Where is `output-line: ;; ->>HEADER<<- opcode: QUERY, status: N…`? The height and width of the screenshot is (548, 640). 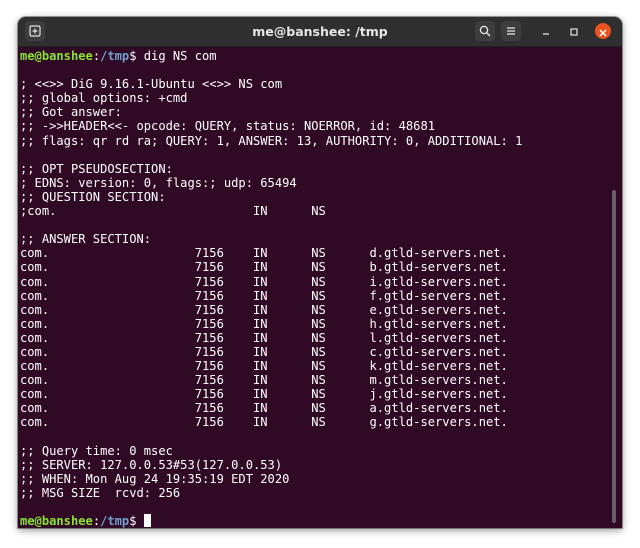
output-line: ;; ->>HEADER<<- opcode: QUERY, status: N… is located at coordinates (228, 126).